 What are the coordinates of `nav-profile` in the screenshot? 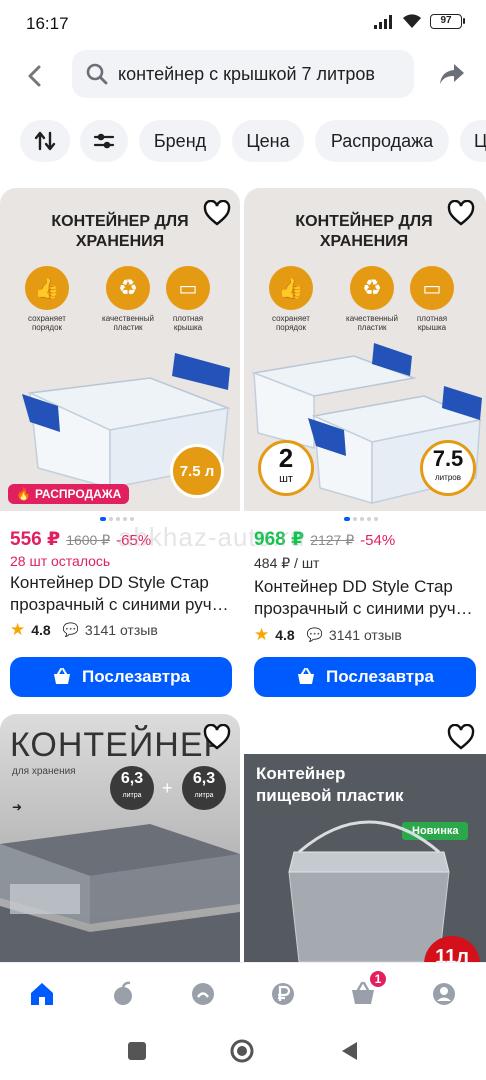 It's located at (444, 994).